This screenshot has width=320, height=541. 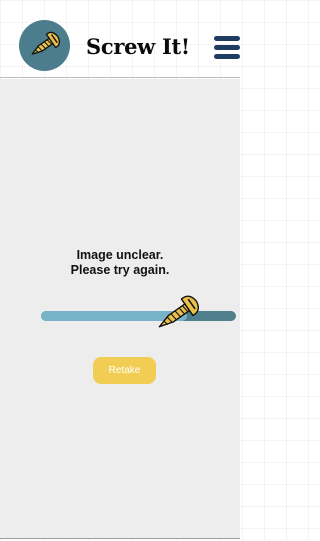 What do you see at coordinates (138, 46) in the screenshot?
I see `app-title: Screw It!` at bounding box center [138, 46].